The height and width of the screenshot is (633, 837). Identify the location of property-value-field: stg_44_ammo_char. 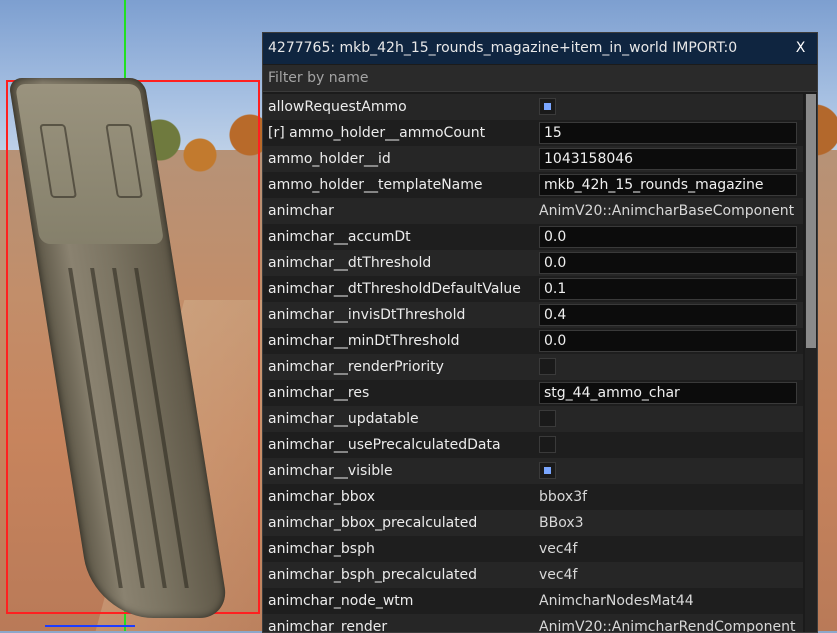
(668, 393).